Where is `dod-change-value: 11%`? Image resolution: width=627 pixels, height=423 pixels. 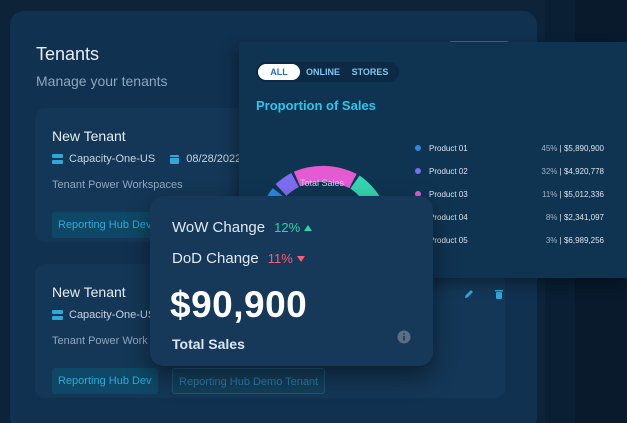 dod-change-value: 11% is located at coordinates (280, 258).